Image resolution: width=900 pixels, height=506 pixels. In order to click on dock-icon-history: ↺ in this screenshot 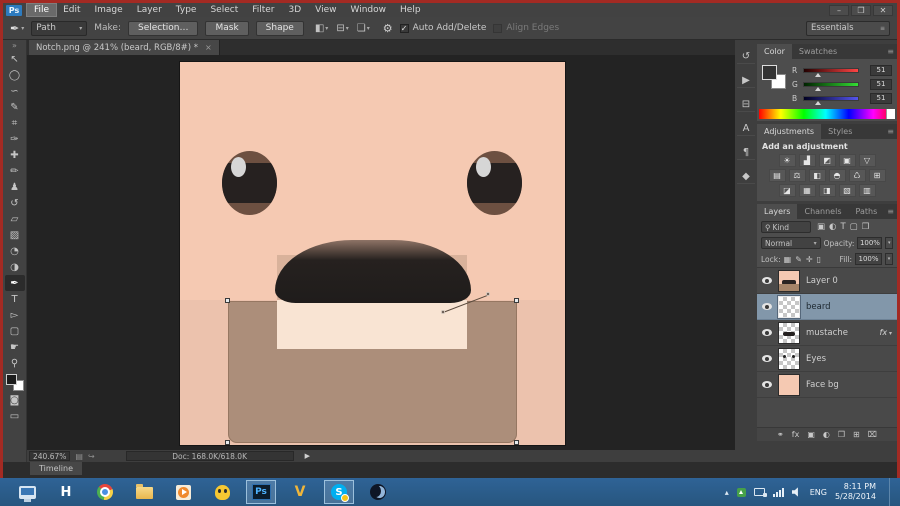, I will do `click(746, 57)`.